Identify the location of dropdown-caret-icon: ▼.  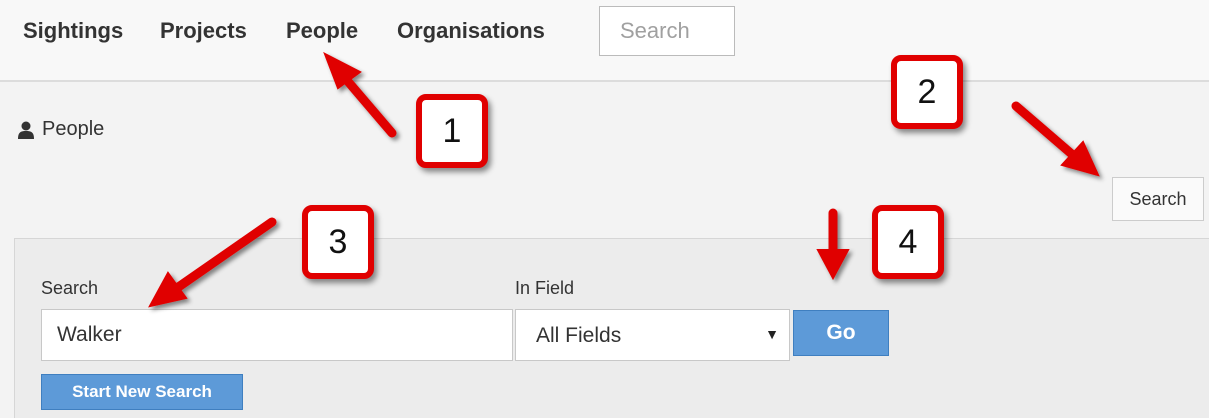
(772, 334).